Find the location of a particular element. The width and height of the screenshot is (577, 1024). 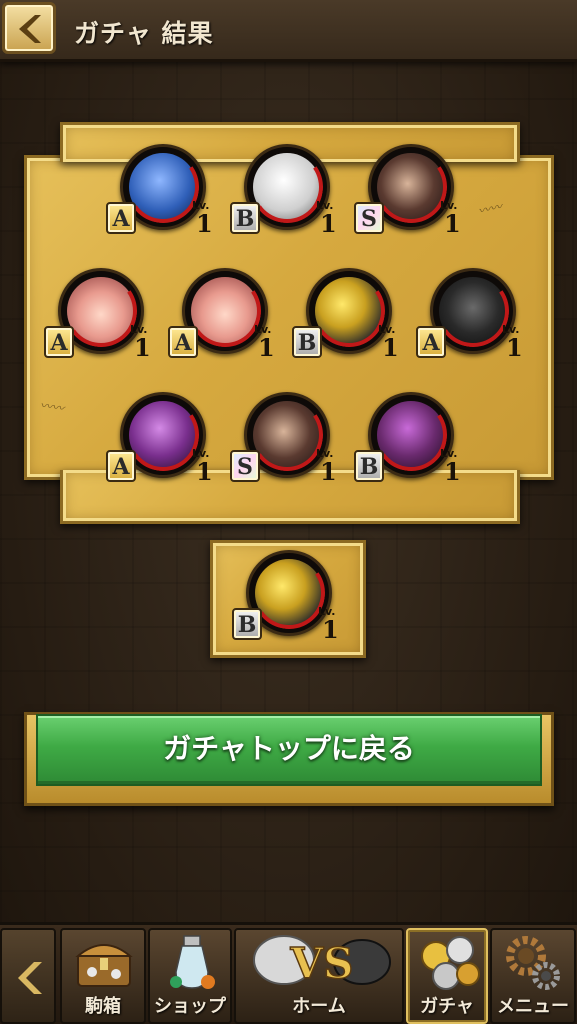

signature-scribble: 〰〰 is located at coordinates (52, 407).